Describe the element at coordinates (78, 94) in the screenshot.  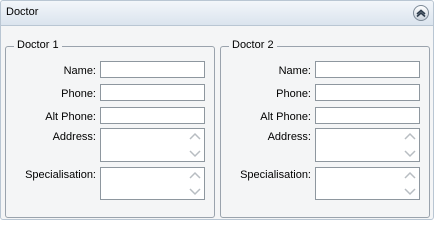
I see `doctor1-phone-label: Phone:` at that location.